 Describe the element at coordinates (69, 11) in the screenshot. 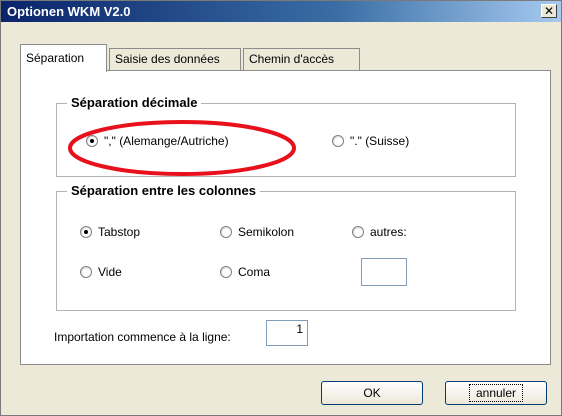

I see `dialog-title: Optionen WKM V2.0` at that location.